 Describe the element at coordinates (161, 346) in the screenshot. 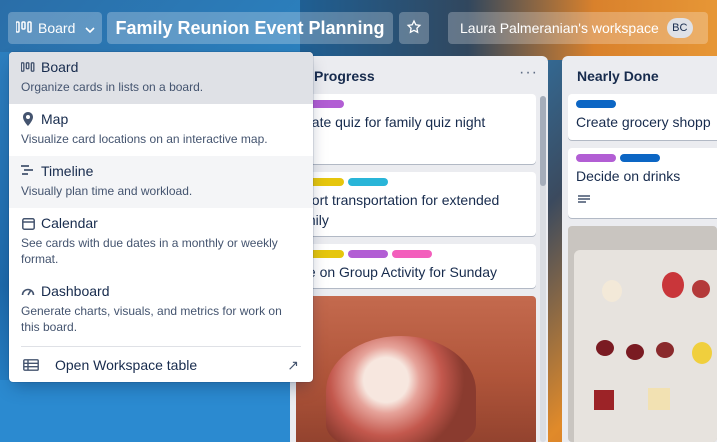

I see `menu-divider` at that location.